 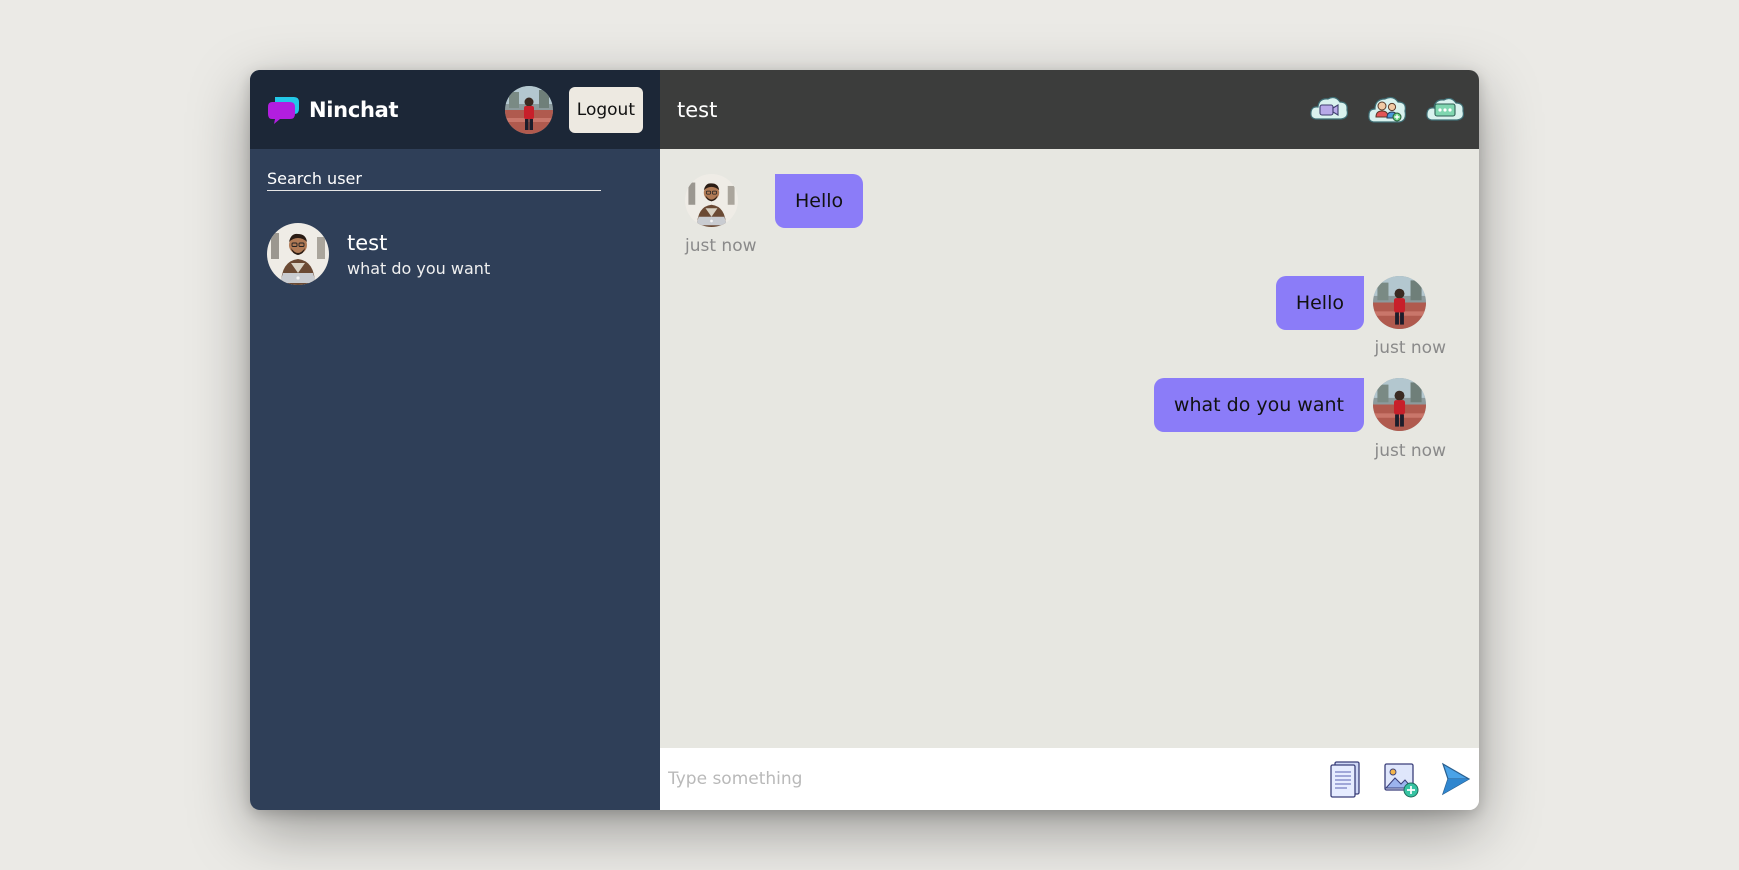 What do you see at coordinates (354, 109) in the screenshot?
I see `app-name: Ninchat` at bounding box center [354, 109].